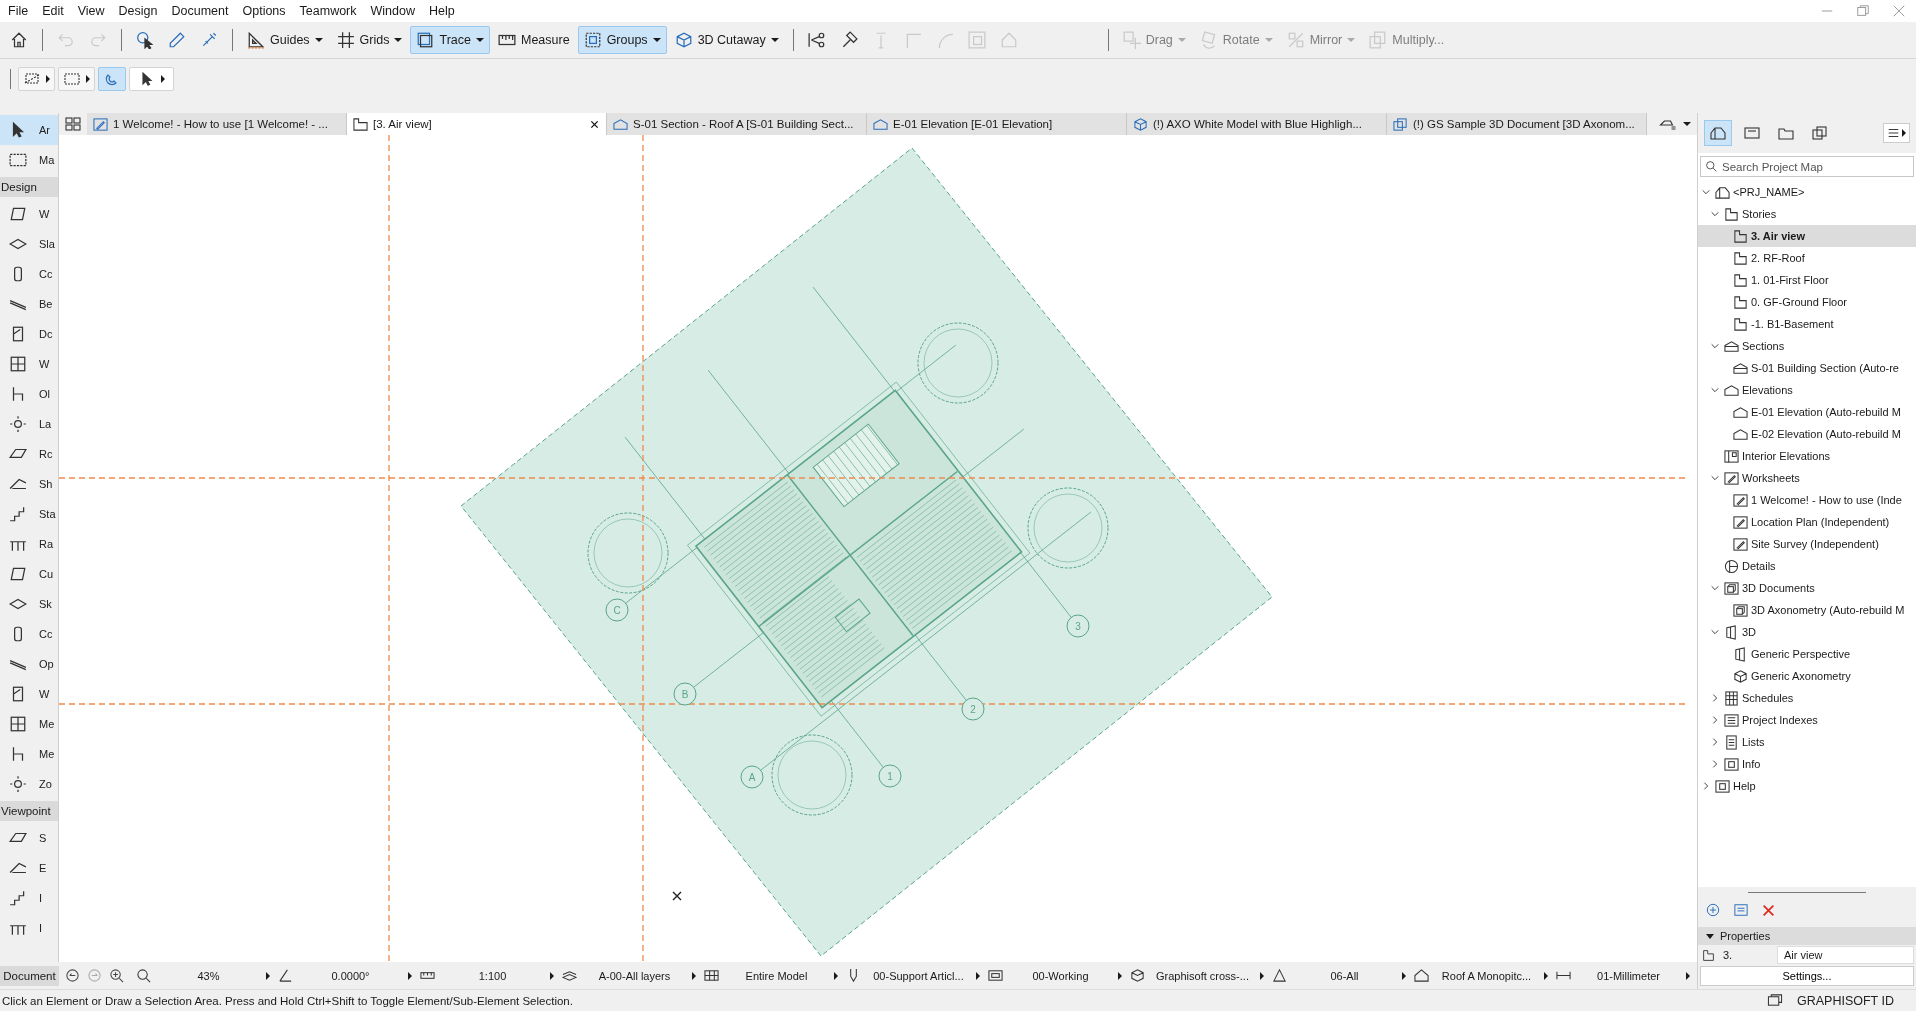 Image resolution: width=1916 pixels, height=1011 pixels. Describe the element at coordinates (1807, 456) in the screenshot. I see `tree-item: Interior Elevations` at that location.